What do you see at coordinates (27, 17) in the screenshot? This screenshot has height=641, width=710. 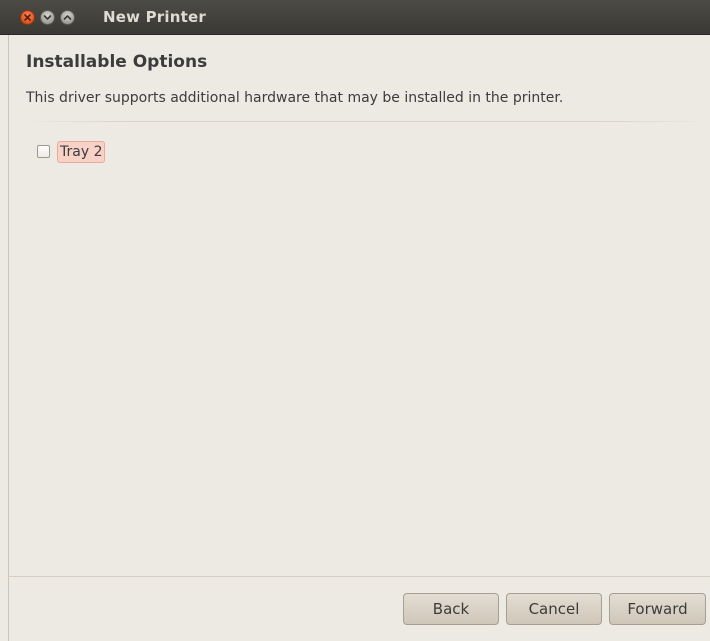 I see `close-icon` at bounding box center [27, 17].